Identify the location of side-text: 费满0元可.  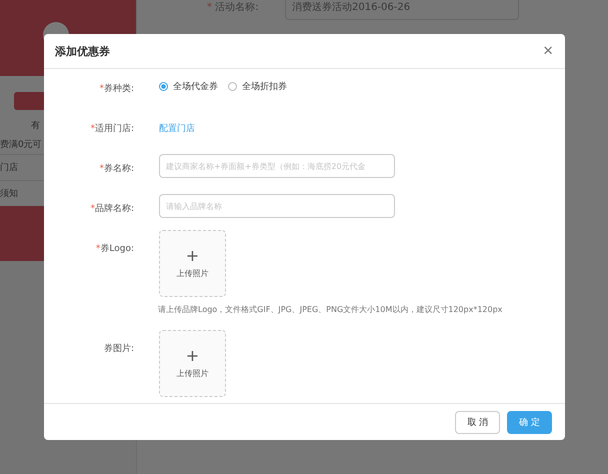
(21, 145).